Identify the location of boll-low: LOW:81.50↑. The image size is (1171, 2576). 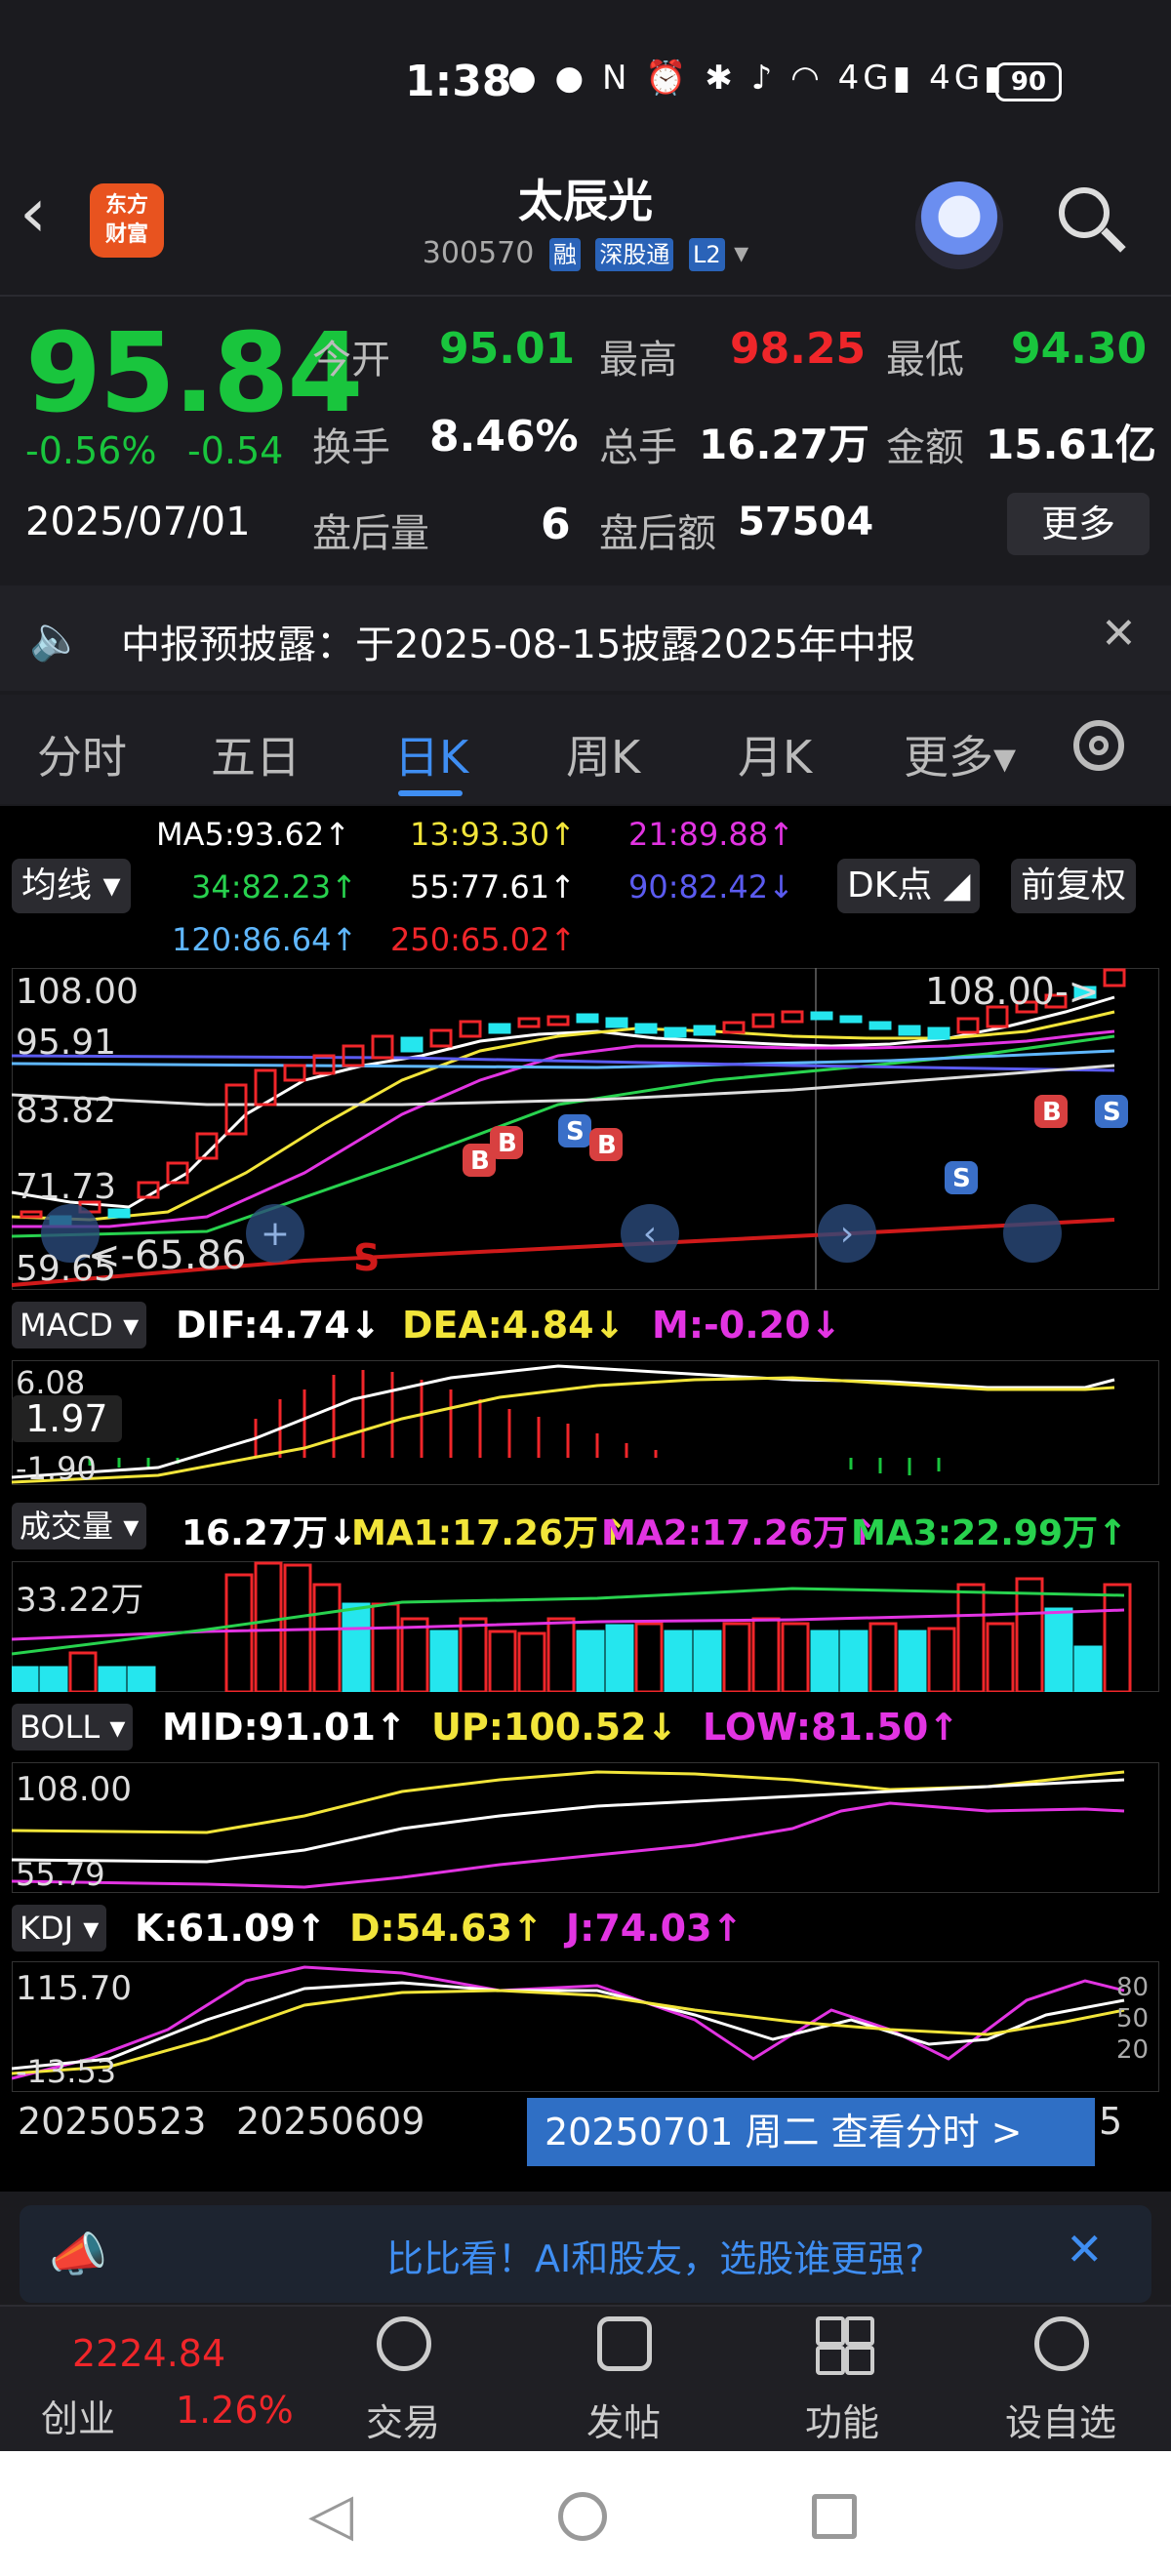
(831, 1727).